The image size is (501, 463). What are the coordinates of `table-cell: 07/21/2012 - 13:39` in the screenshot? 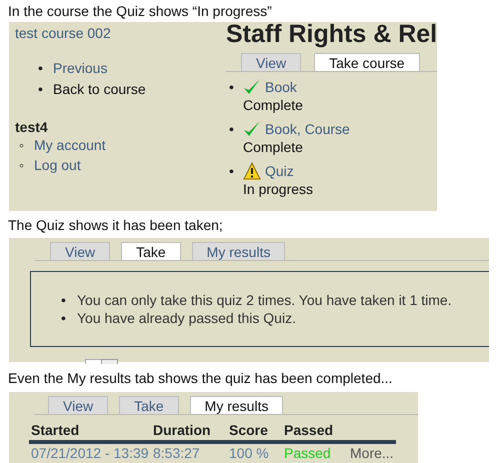 It's located at (90, 452).